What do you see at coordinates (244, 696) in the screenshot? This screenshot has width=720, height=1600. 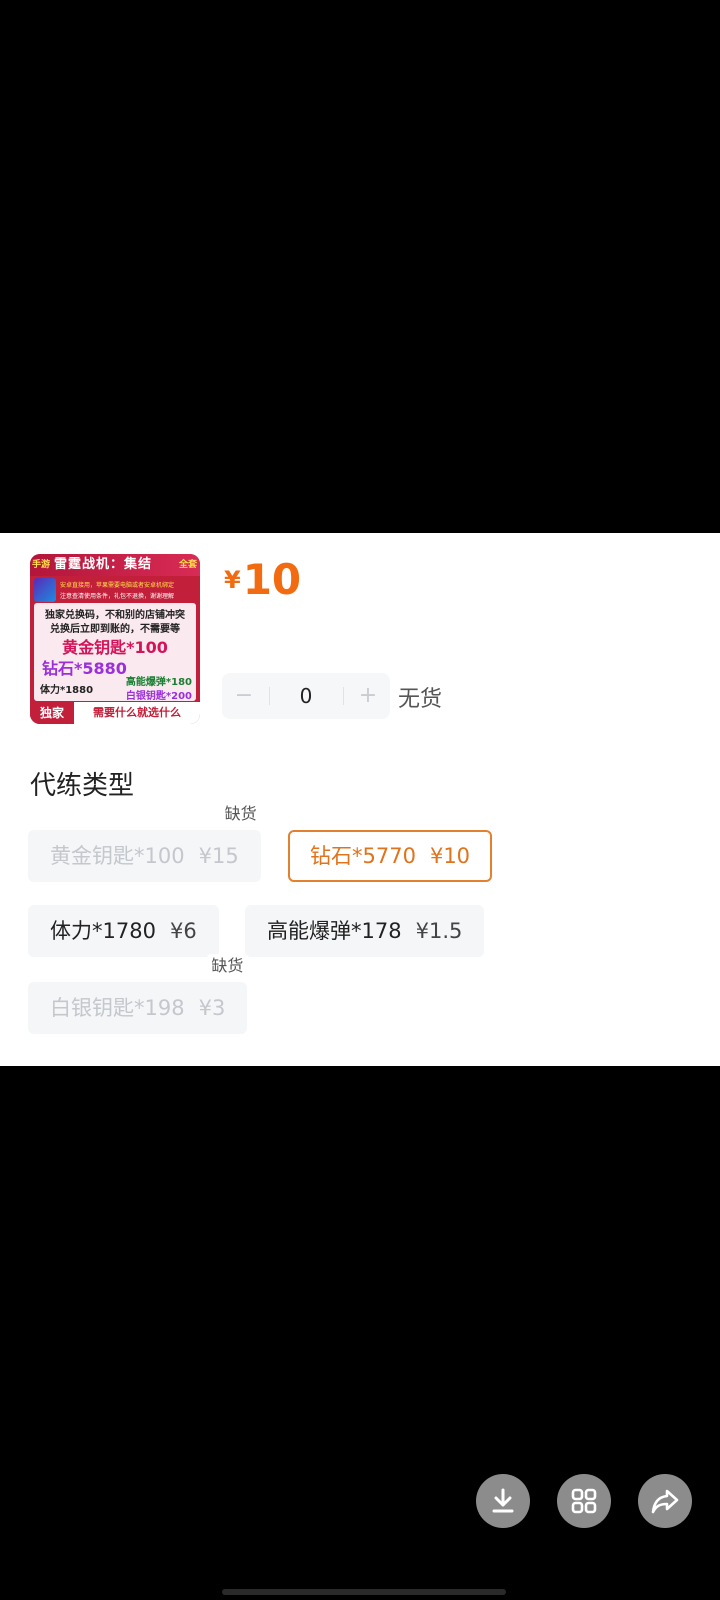 I see `decrease-button: −` at bounding box center [244, 696].